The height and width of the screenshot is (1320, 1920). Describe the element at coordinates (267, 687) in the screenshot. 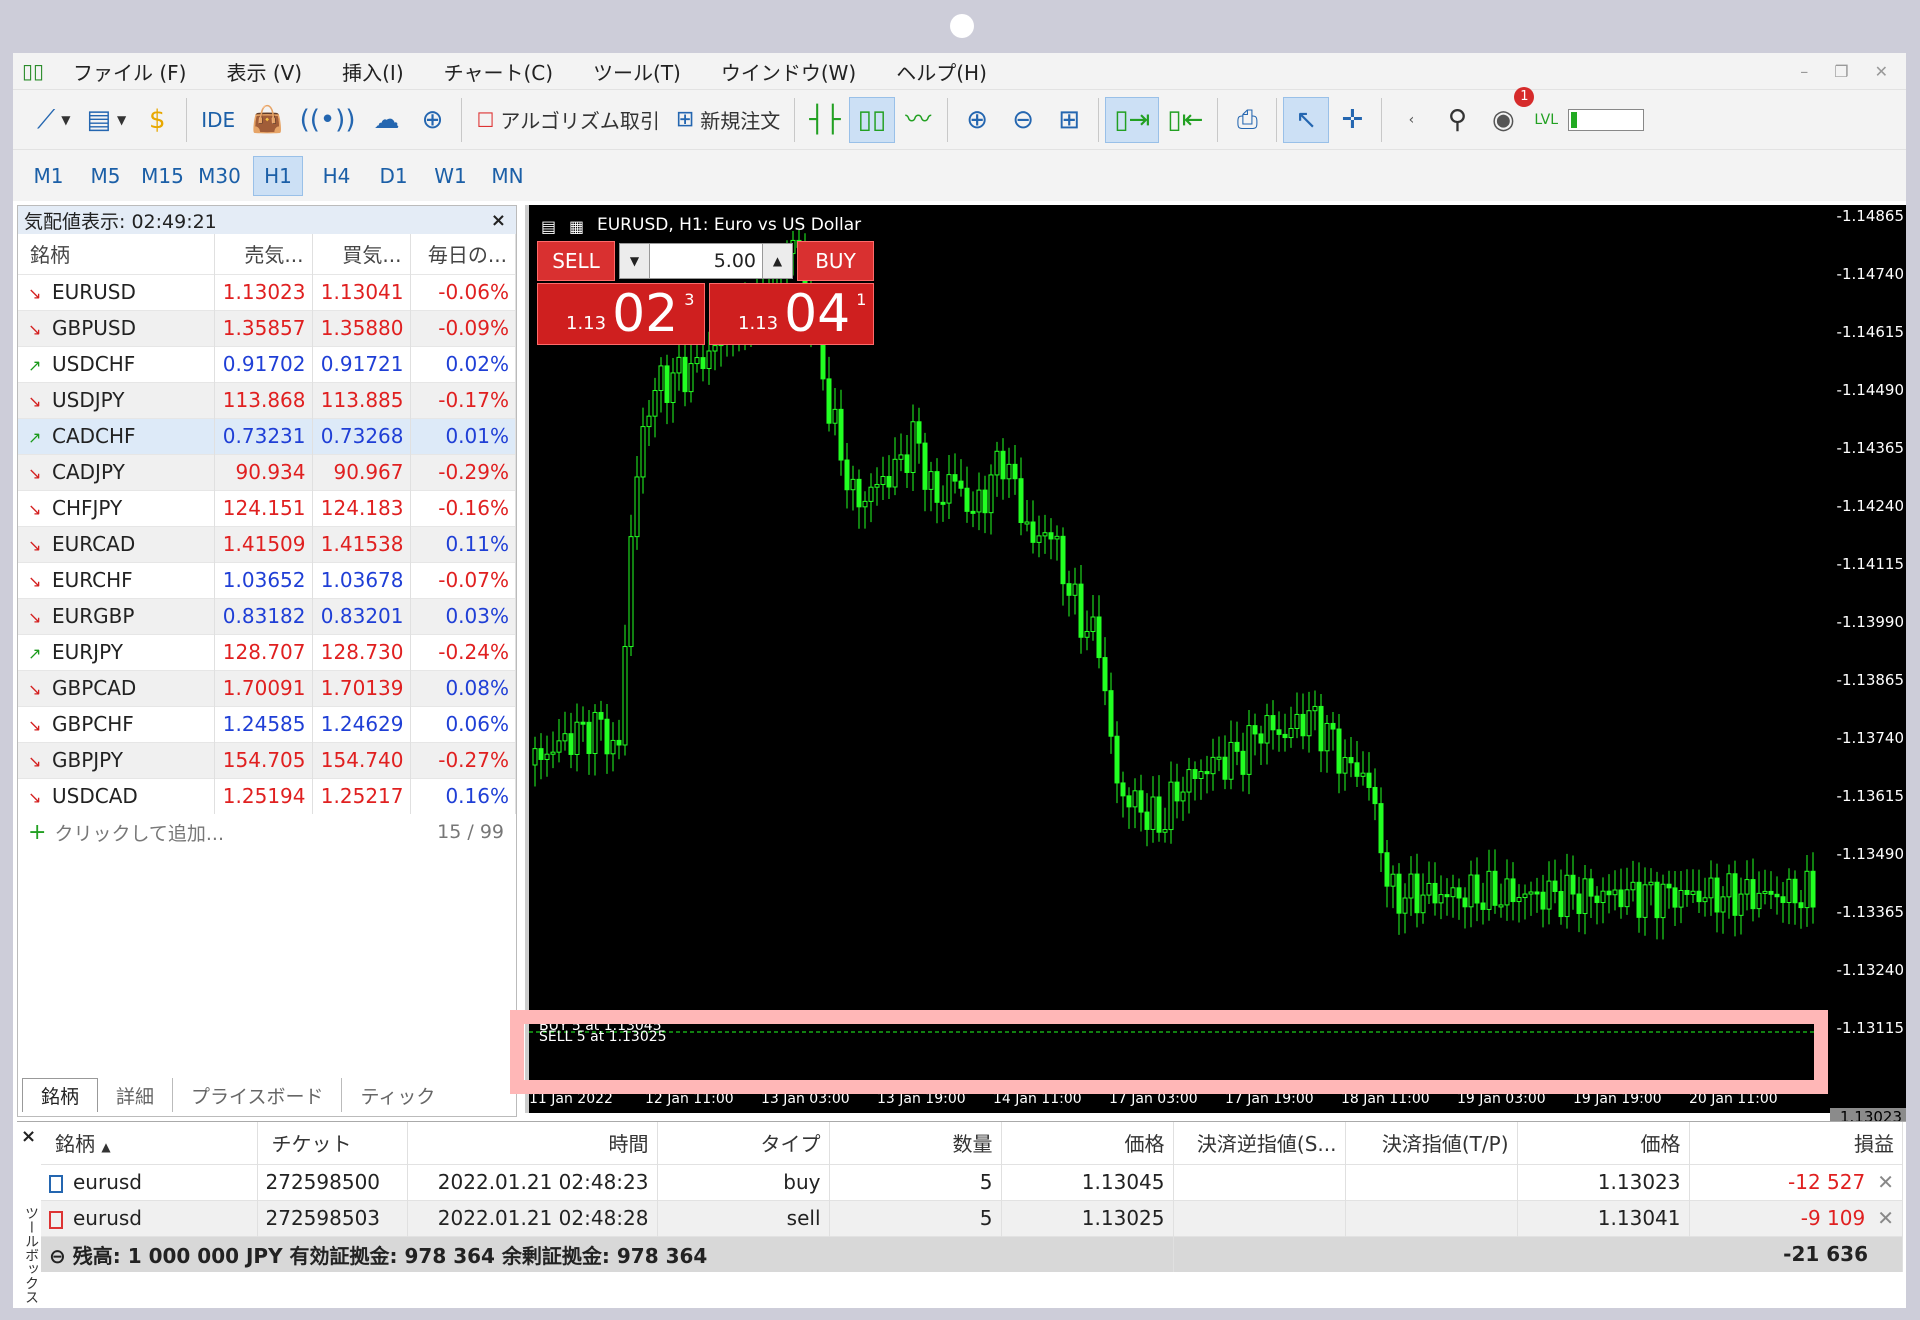

I see `market-watch-row: ↘ GBPCAD 1.70091 1.70139 0.08%` at that location.